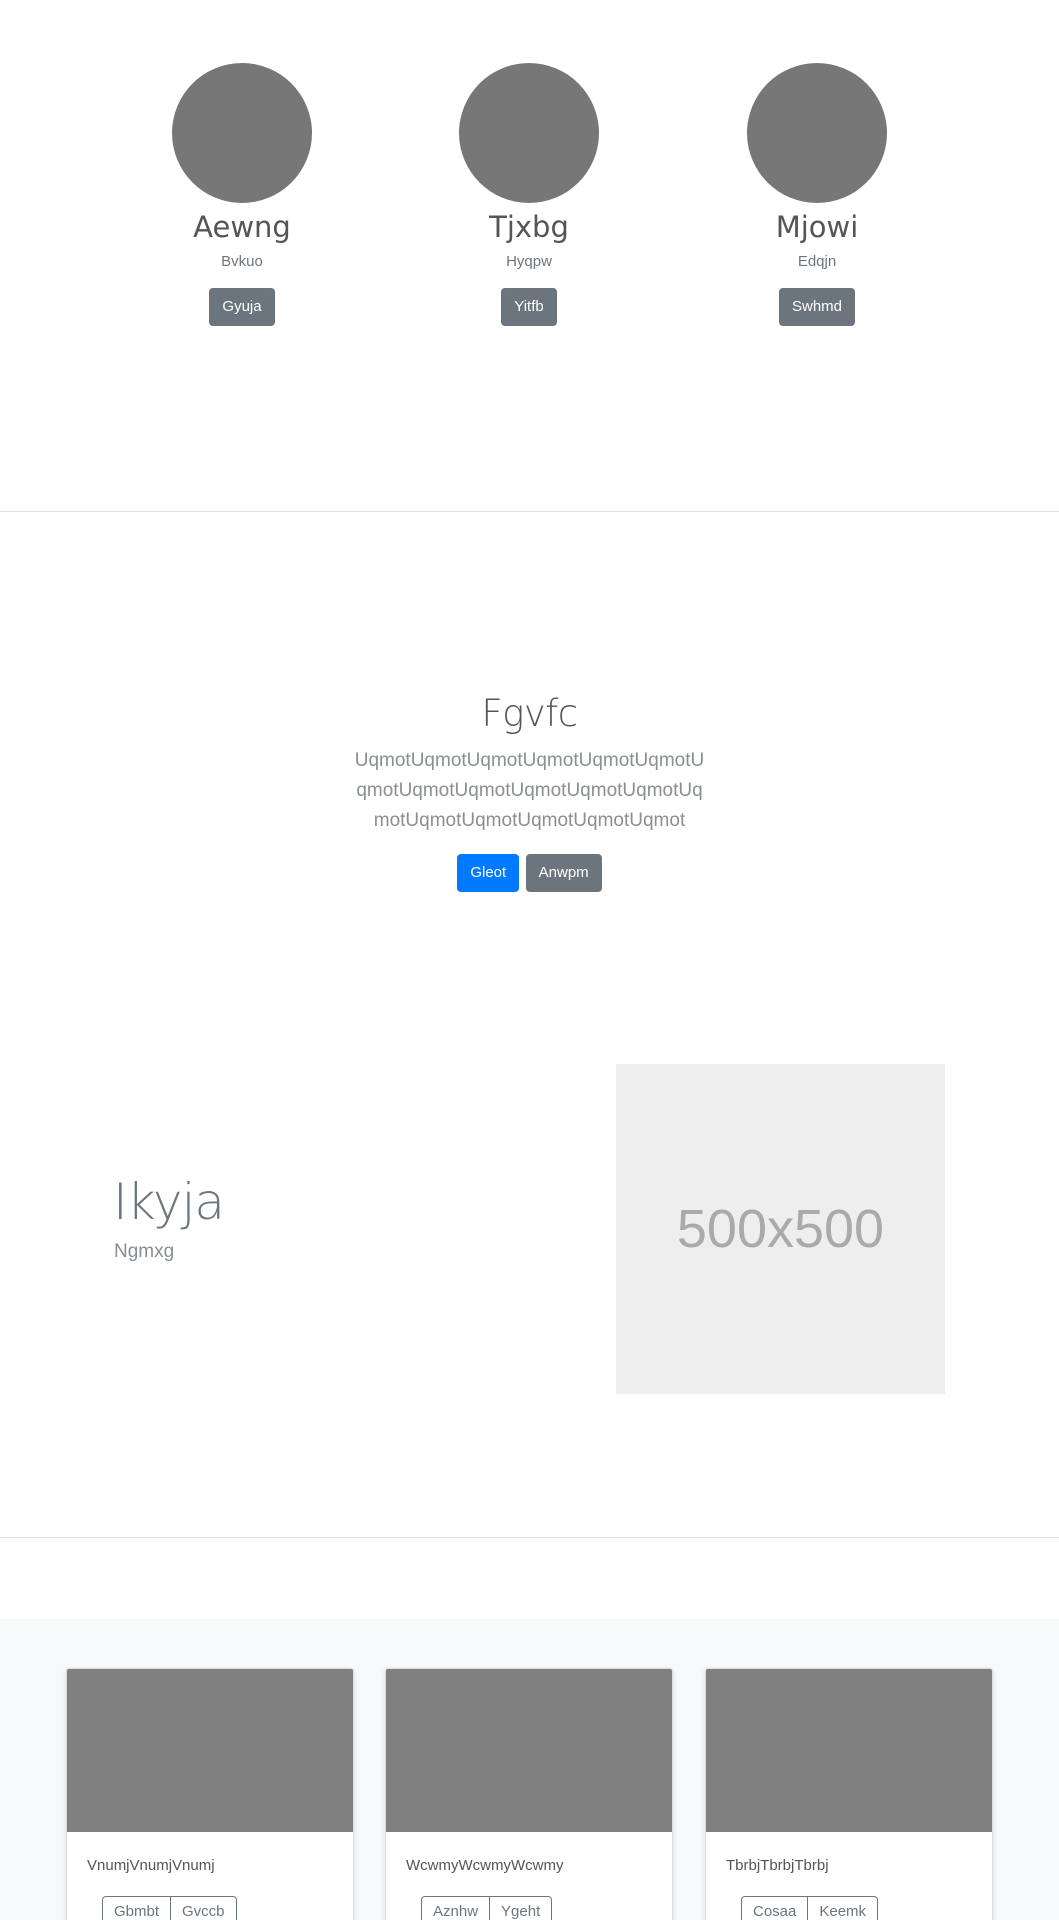 This screenshot has height=1920, width=1059. What do you see at coordinates (137, 1908) in the screenshot?
I see `card-button-left: Gbmbt` at bounding box center [137, 1908].